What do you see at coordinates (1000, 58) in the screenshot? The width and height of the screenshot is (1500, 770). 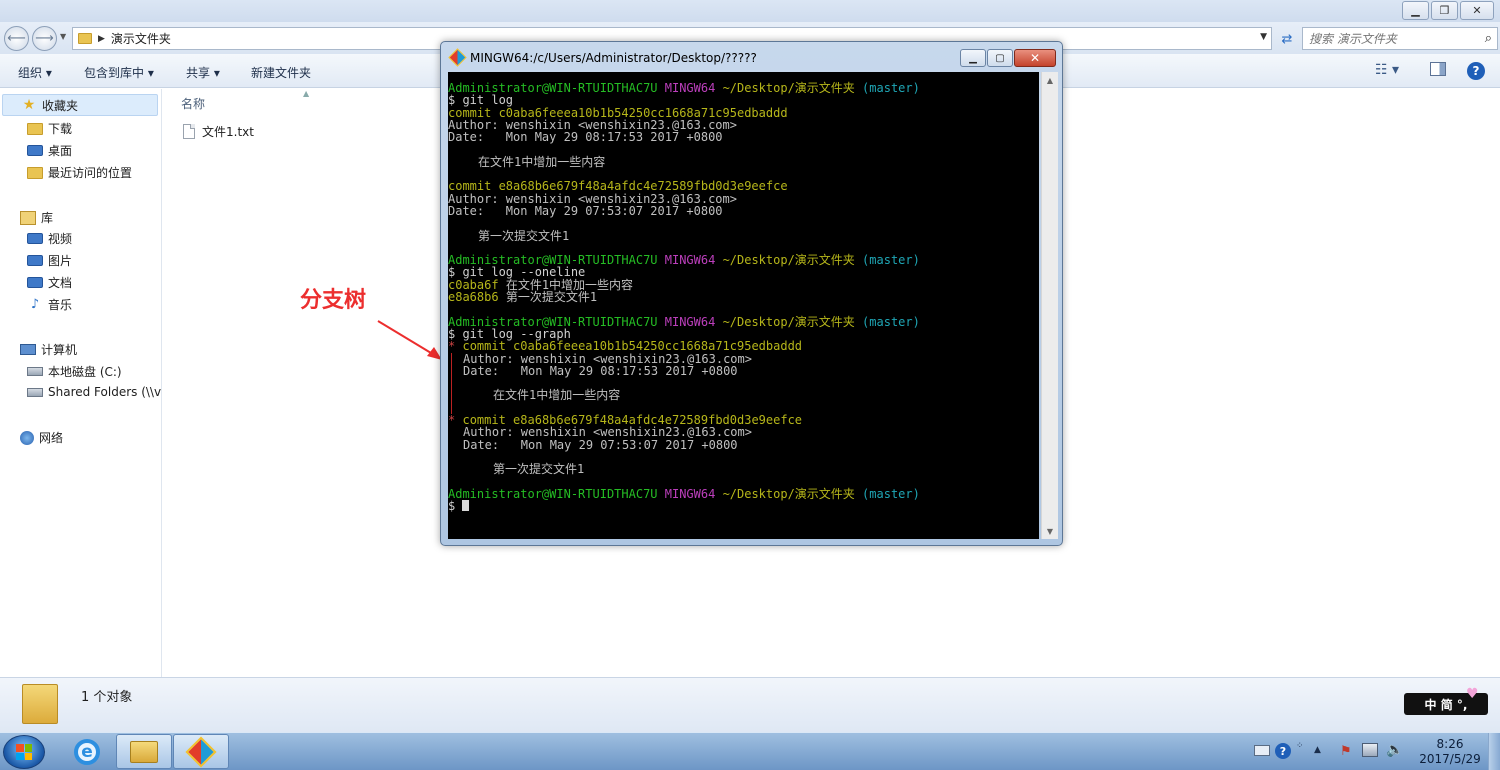 I see `terminal-maximize-button: ▢` at bounding box center [1000, 58].